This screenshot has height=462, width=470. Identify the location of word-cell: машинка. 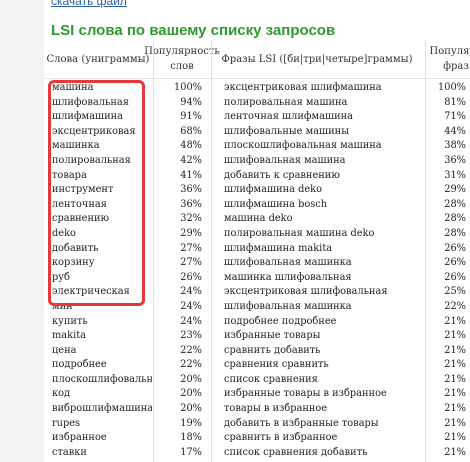
(76, 146).